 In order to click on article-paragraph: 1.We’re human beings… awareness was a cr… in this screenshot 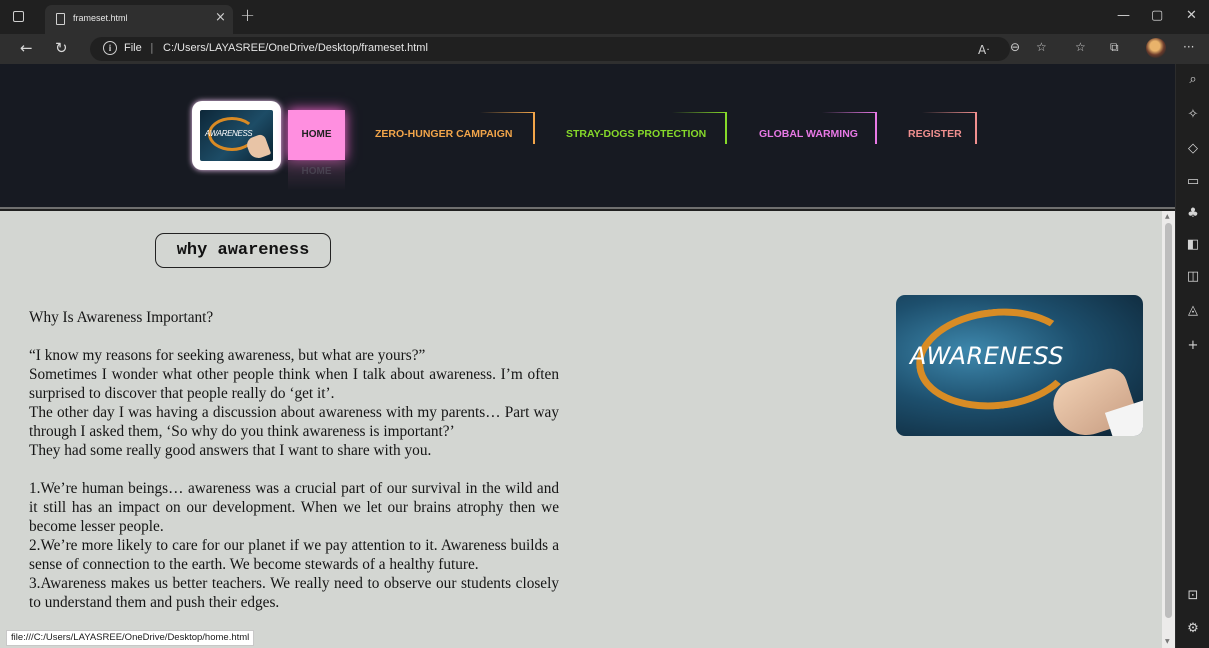, I will do `click(294, 507)`.